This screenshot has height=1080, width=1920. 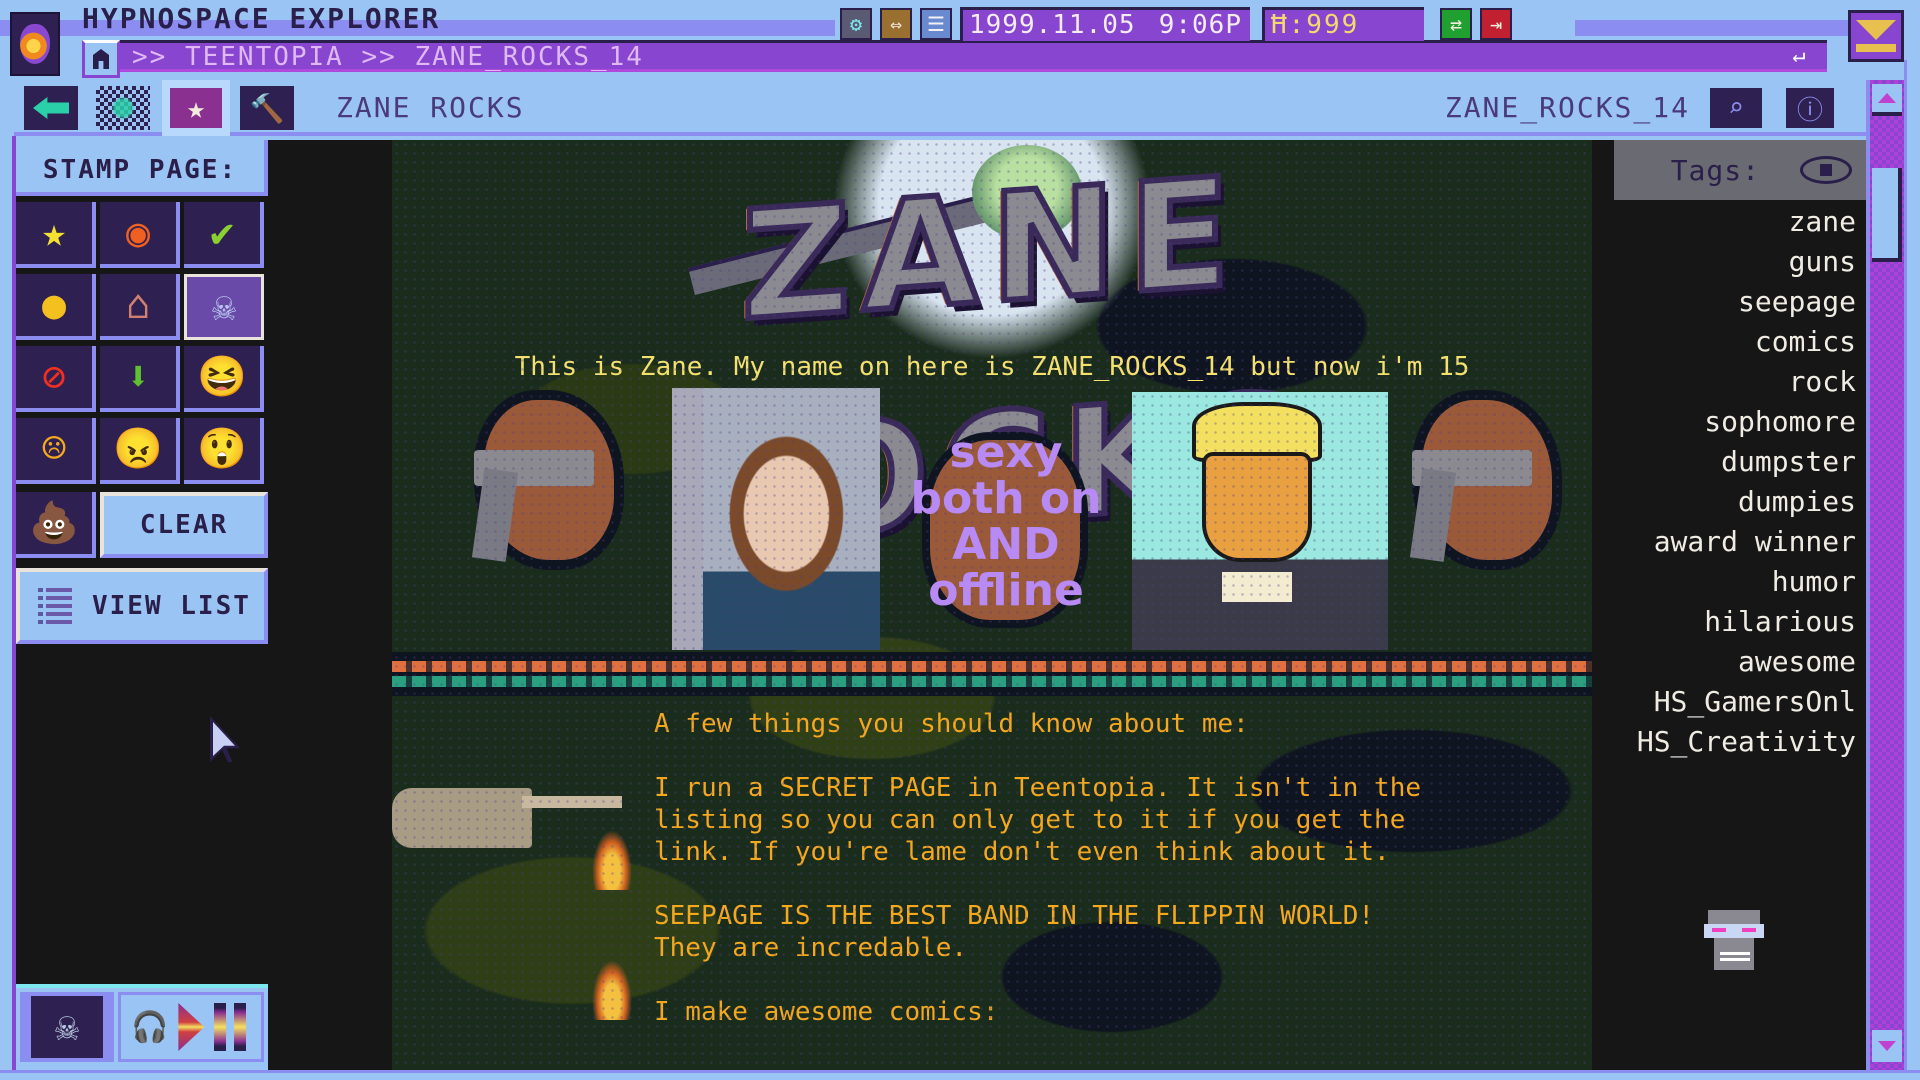 I want to click on stamp-sad: ☹, so click(x=56, y=451).